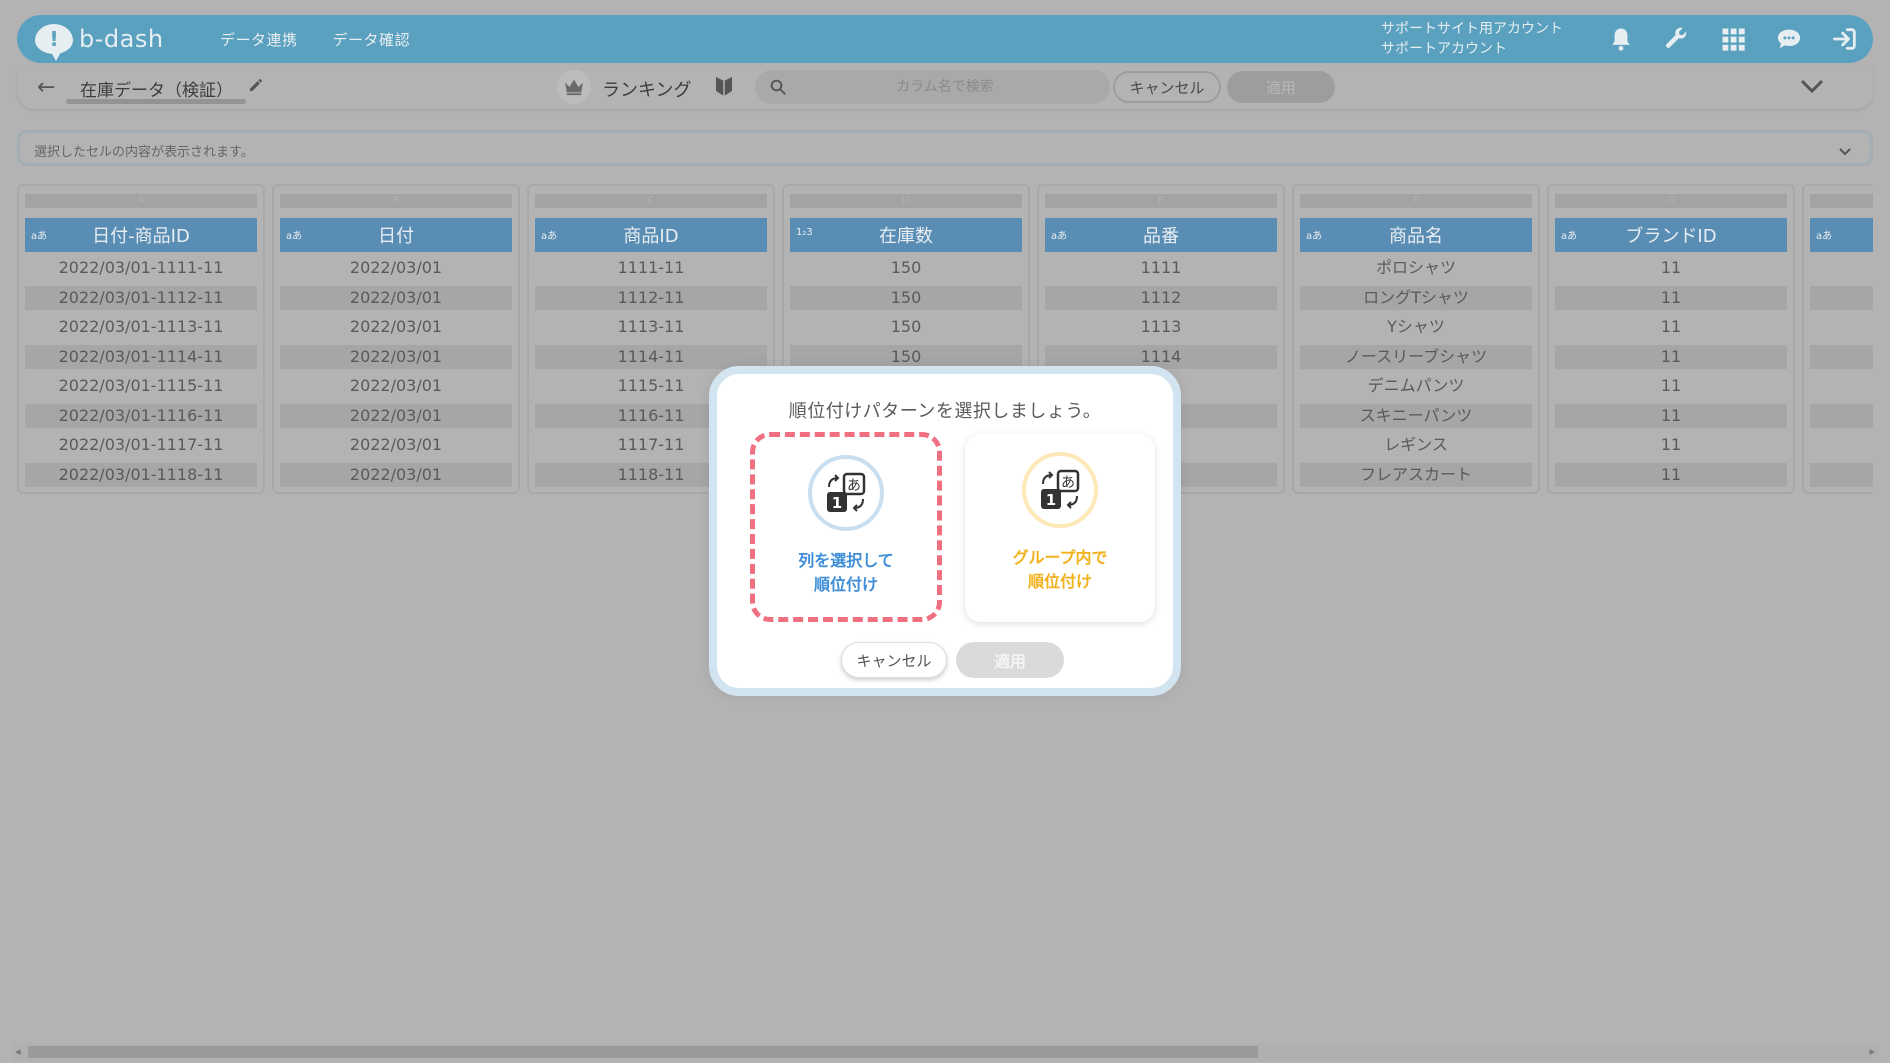  I want to click on account-info: サポートサイト用アカウント サポートアカウント, so click(1472, 39).